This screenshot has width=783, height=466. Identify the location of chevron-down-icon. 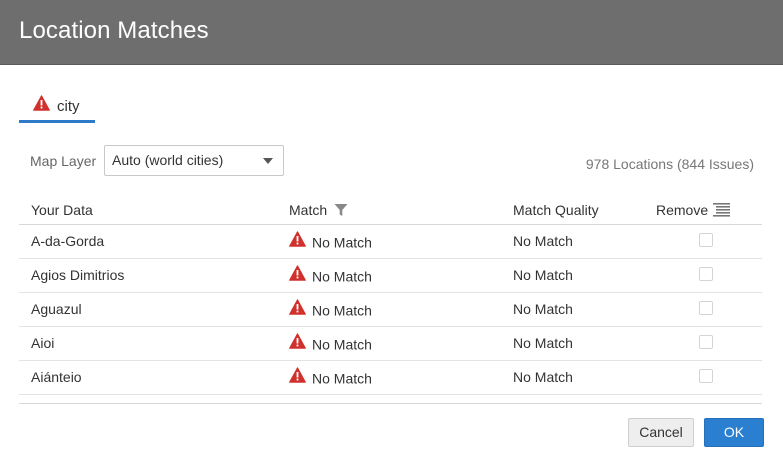
(268, 161).